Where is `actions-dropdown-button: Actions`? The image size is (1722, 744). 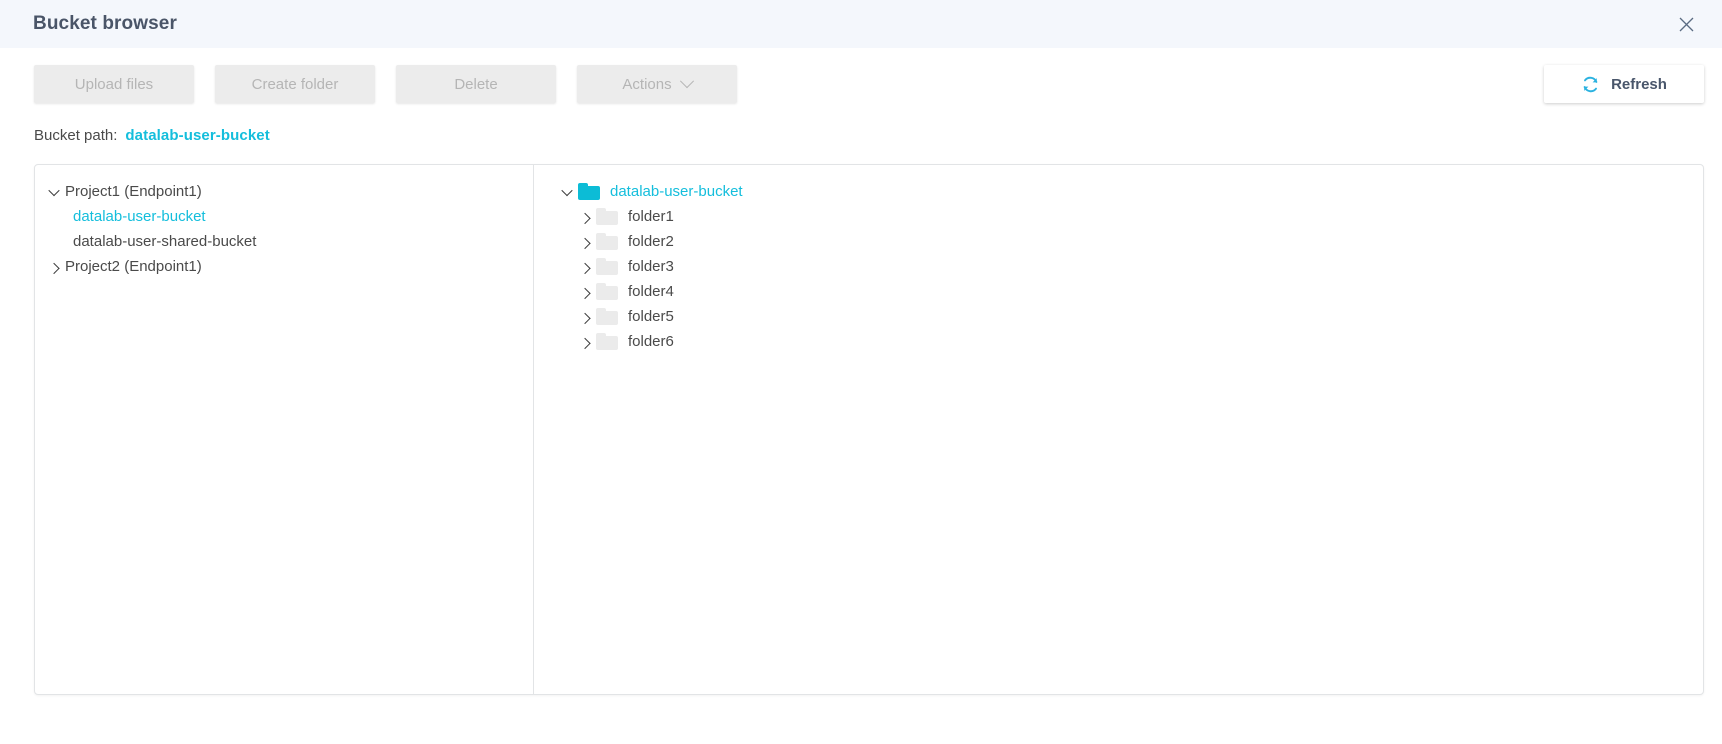 actions-dropdown-button: Actions is located at coordinates (657, 84).